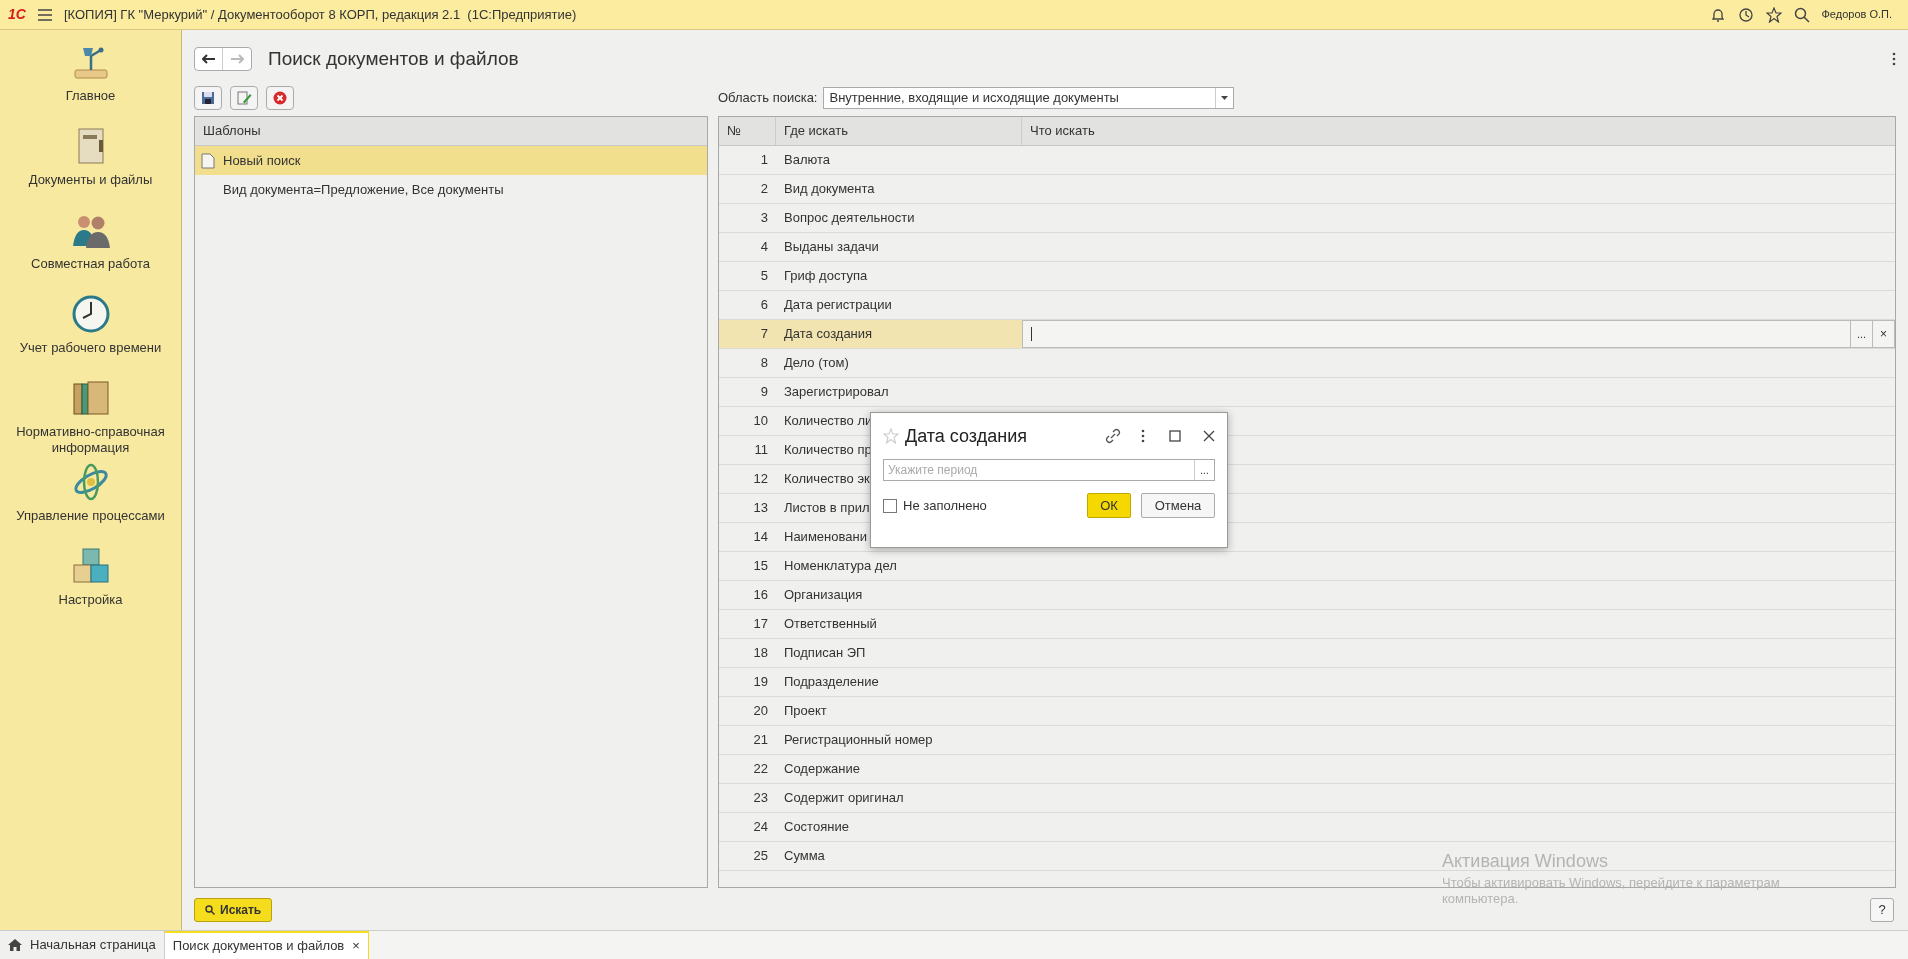  What do you see at coordinates (1209, 436) in the screenshot?
I see `close-icon` at bounding box center [1209, 436].